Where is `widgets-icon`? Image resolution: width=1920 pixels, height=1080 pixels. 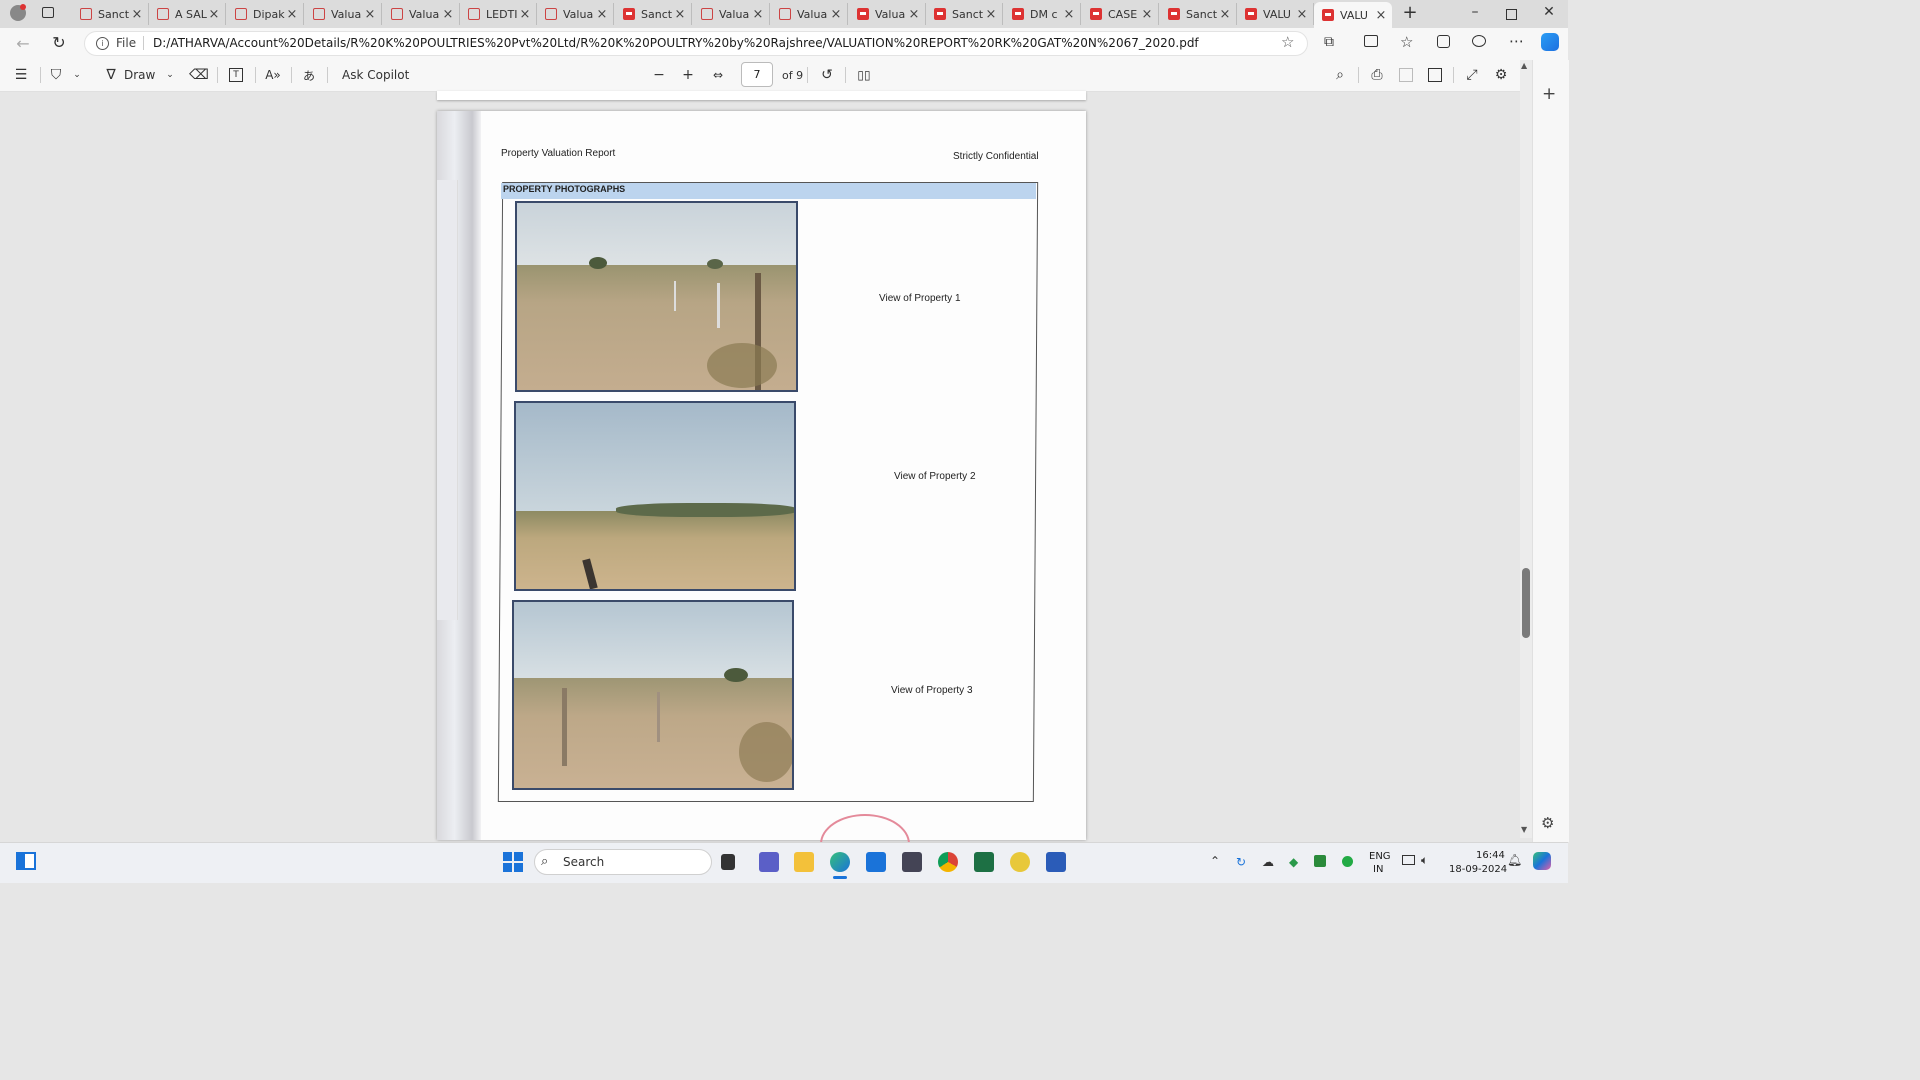 widgets-icon is located at coordinates (26, 861).